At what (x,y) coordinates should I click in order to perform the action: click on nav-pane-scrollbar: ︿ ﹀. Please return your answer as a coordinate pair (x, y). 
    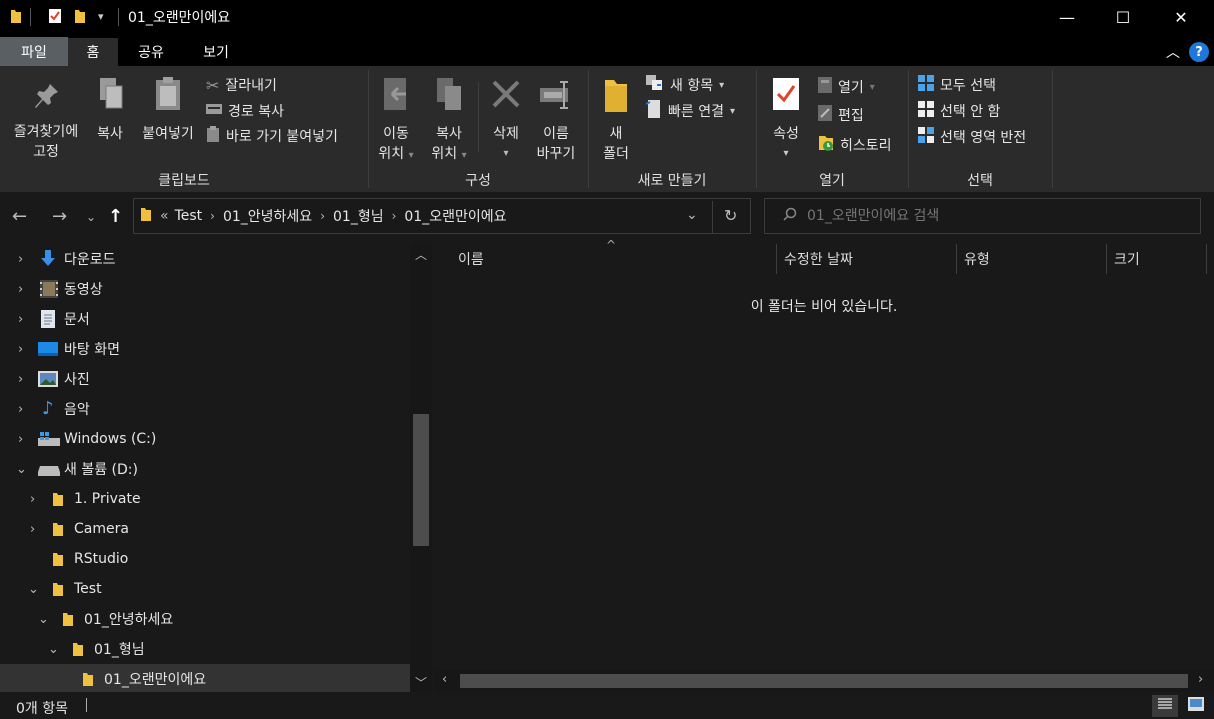
    Looking at the image, I should click on (421, 468).